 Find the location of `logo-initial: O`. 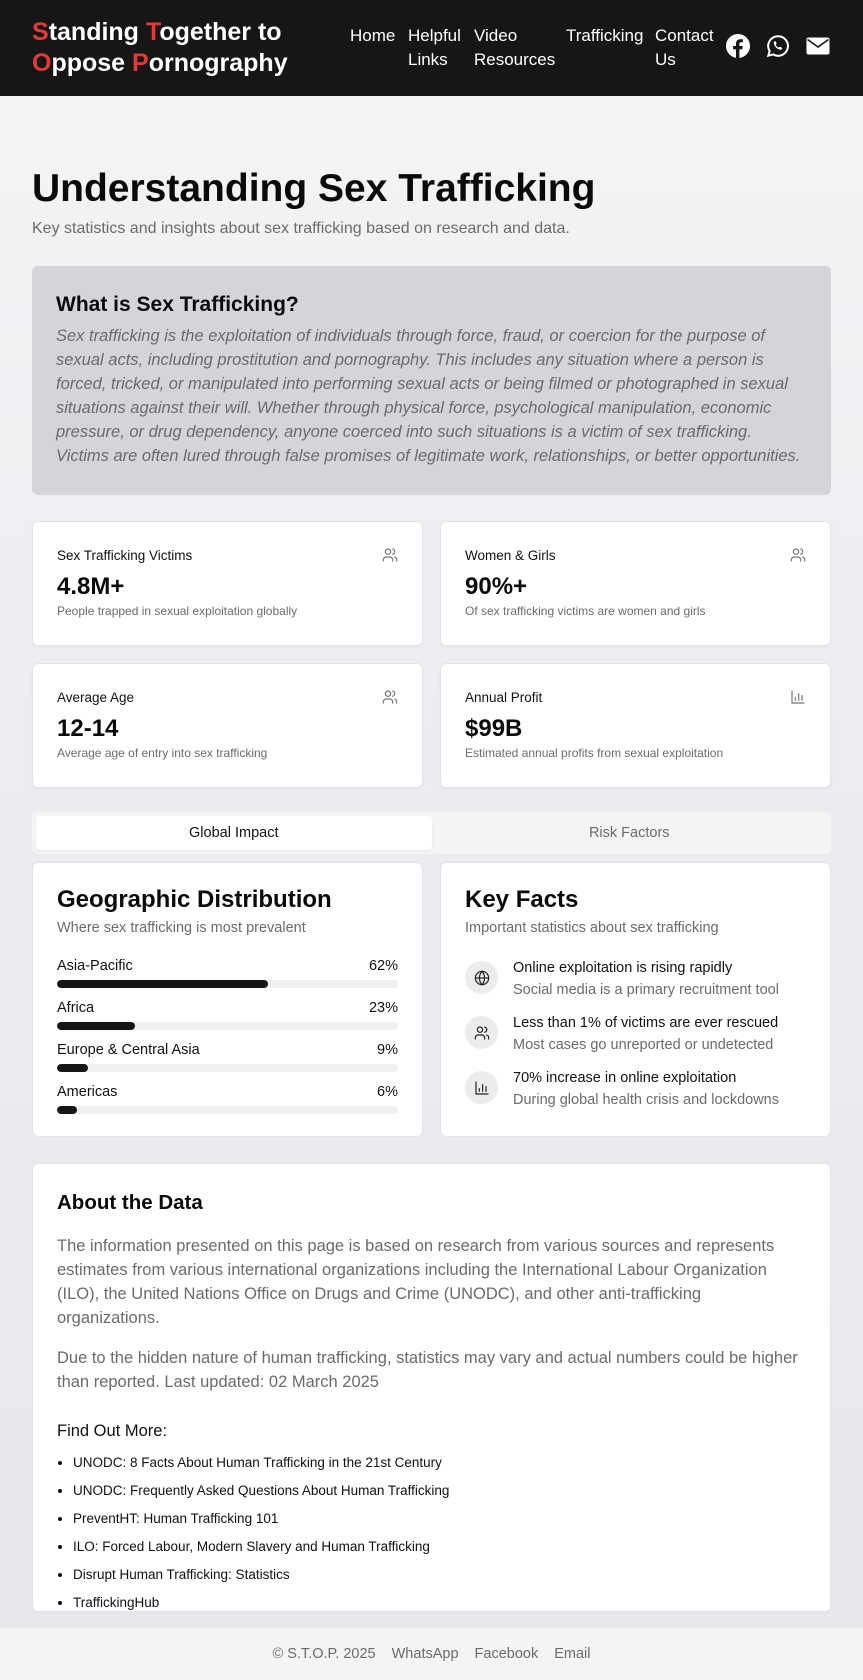

logo-initial: O is located at coordinates (42, 63).